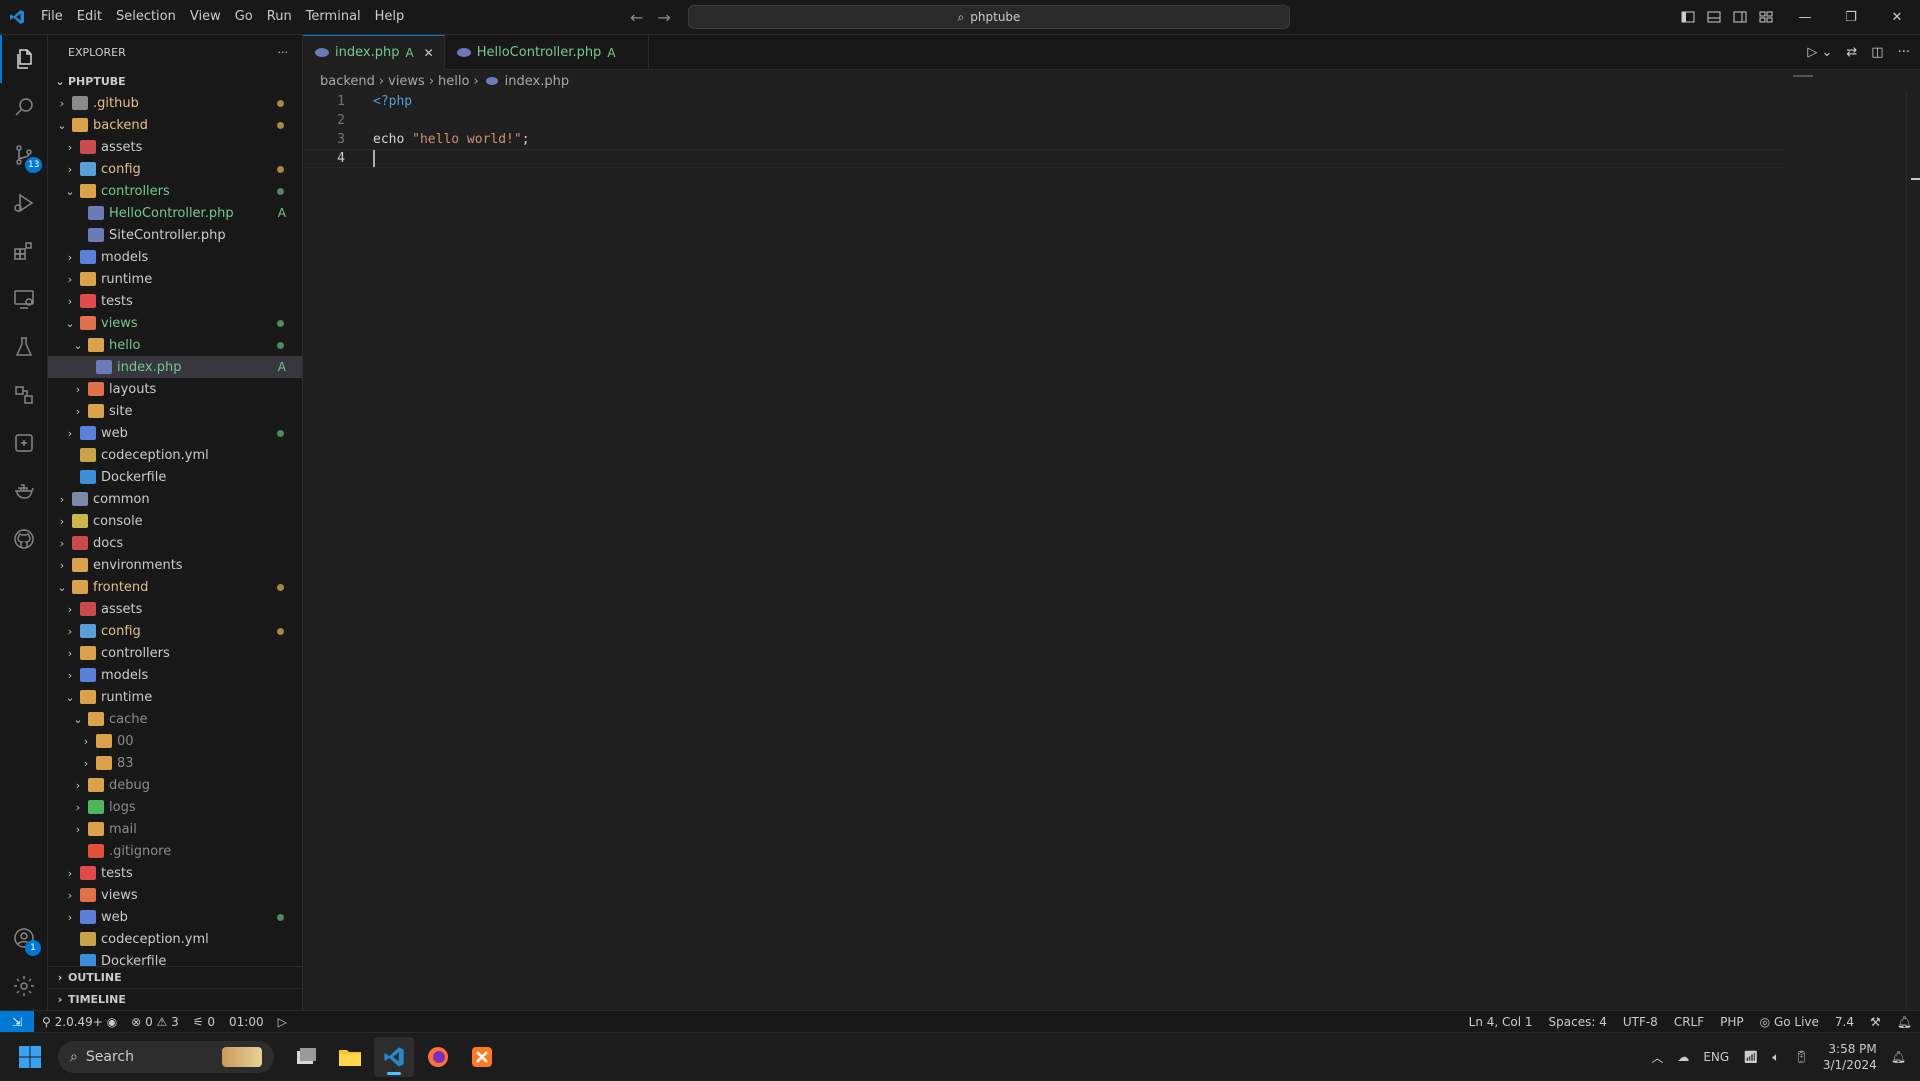 Image resolution: width=1920 pixels, height=1081 pixels. Describe the element at coordinates (175, 235) in the screenshot. I see `tree-item: SiteController.php` at that location.